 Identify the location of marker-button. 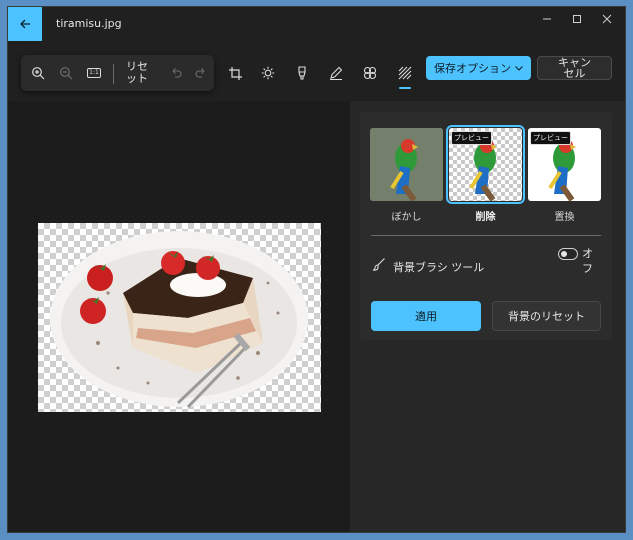
(302, 73).